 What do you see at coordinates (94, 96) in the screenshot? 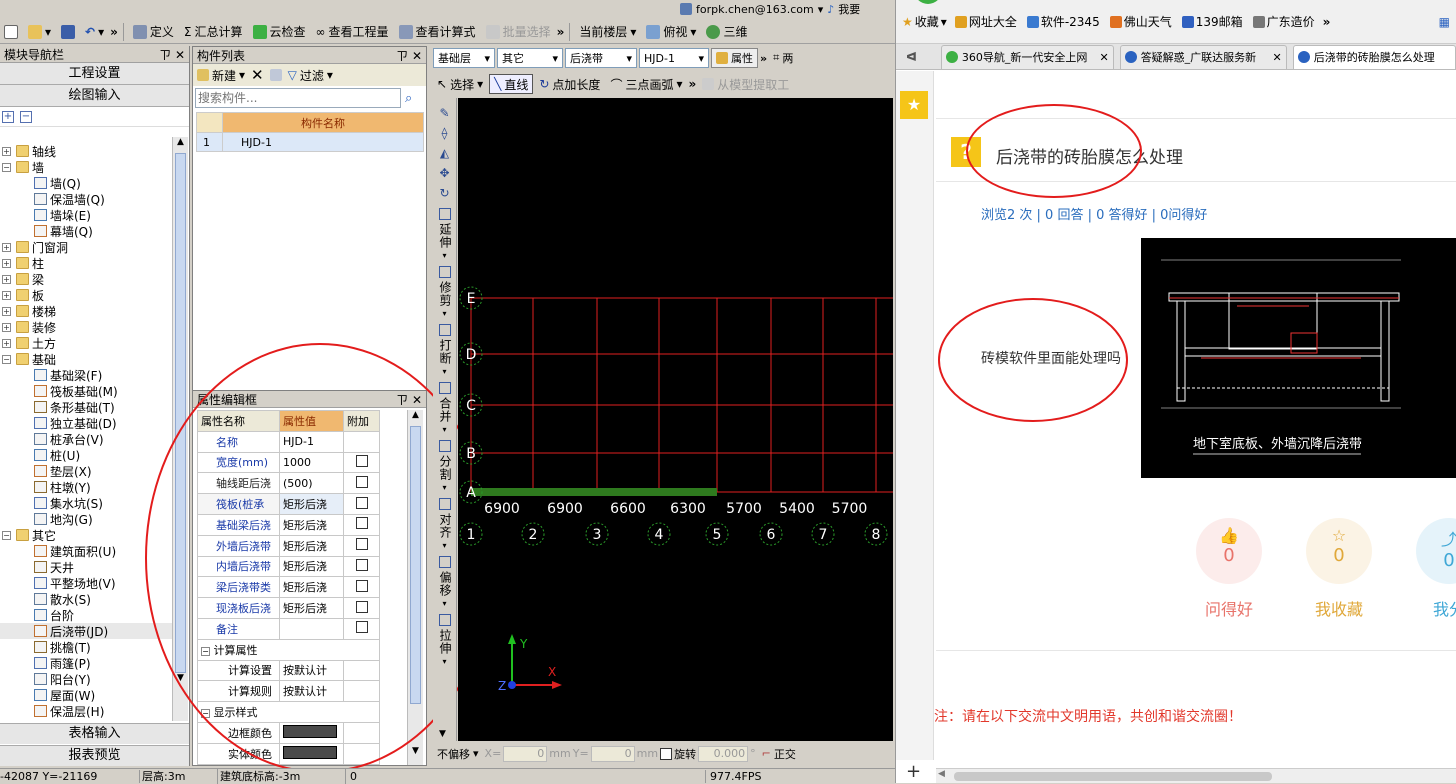
I see `drawing-input-button: 绘图输入` at bounding box center [94, 96].